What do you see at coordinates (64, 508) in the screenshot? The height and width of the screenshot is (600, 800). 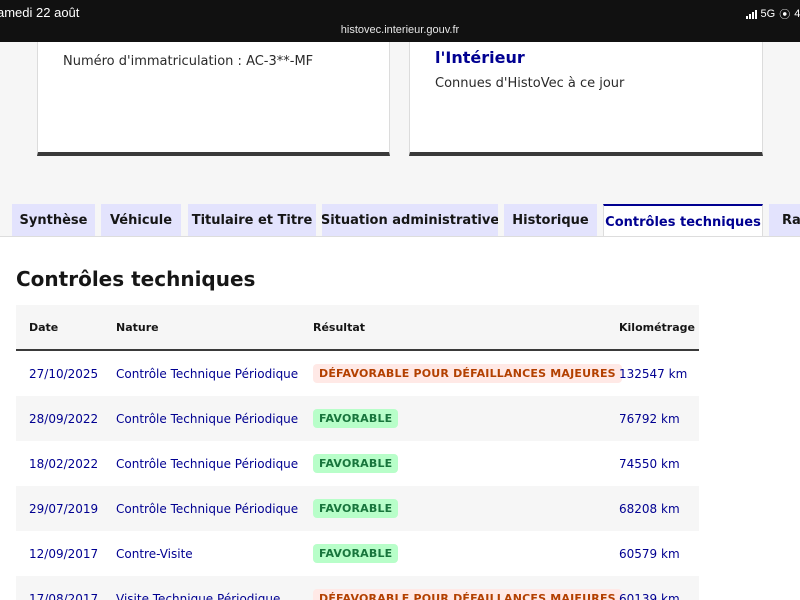 I see `row-date: 29/07/2019` at bounding box center [64, 508].